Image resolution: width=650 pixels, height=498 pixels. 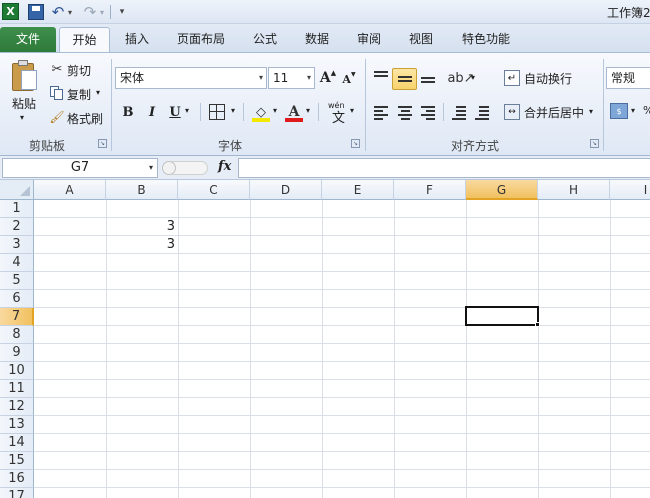 I want to click on undo-dropdown-icon: ▾, so click(x=70, y=12).